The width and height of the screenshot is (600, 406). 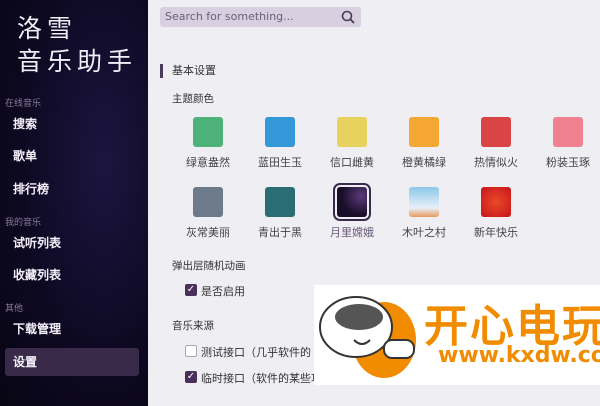 I want to click on popup-enable-checkbox: ✓, so click(x=191, y=290).